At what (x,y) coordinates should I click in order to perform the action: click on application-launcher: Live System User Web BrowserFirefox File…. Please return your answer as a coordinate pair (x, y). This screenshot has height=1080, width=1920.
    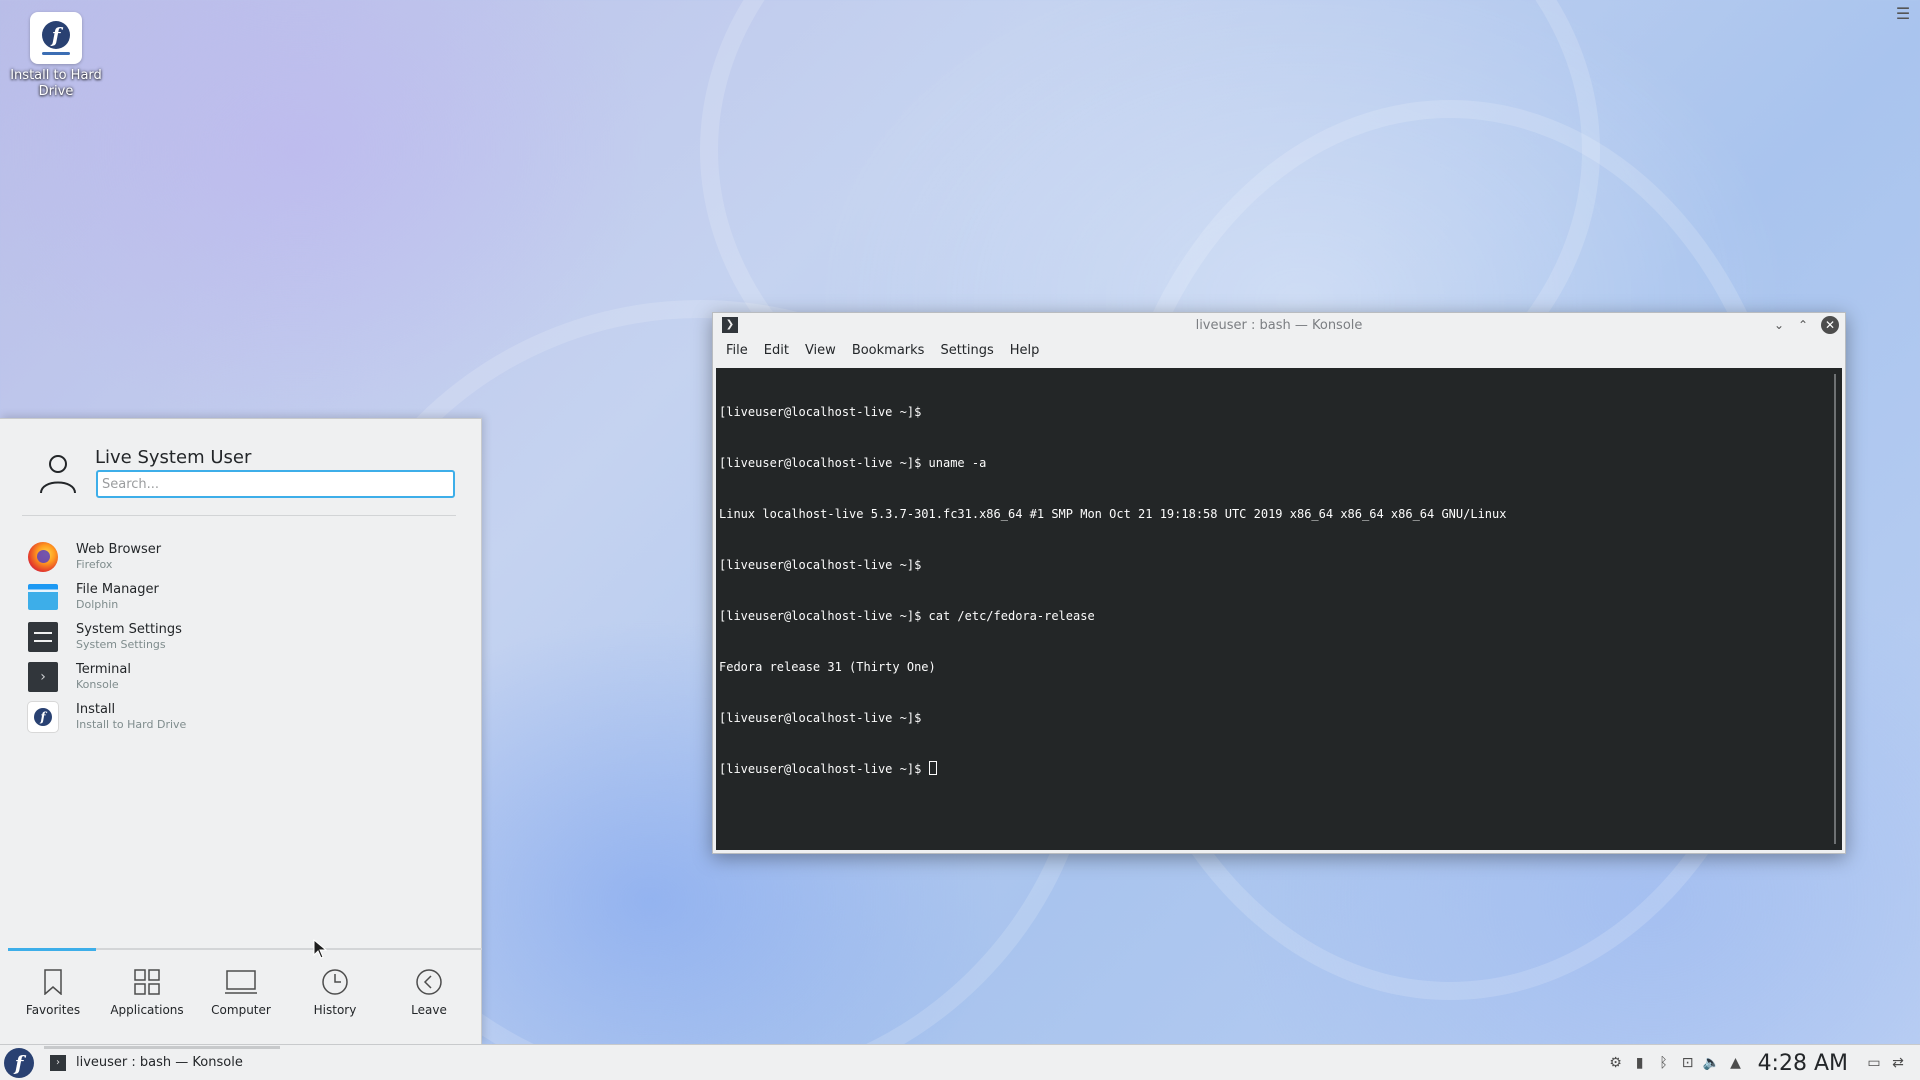
    Looking at the image, I should click on (241, 731).